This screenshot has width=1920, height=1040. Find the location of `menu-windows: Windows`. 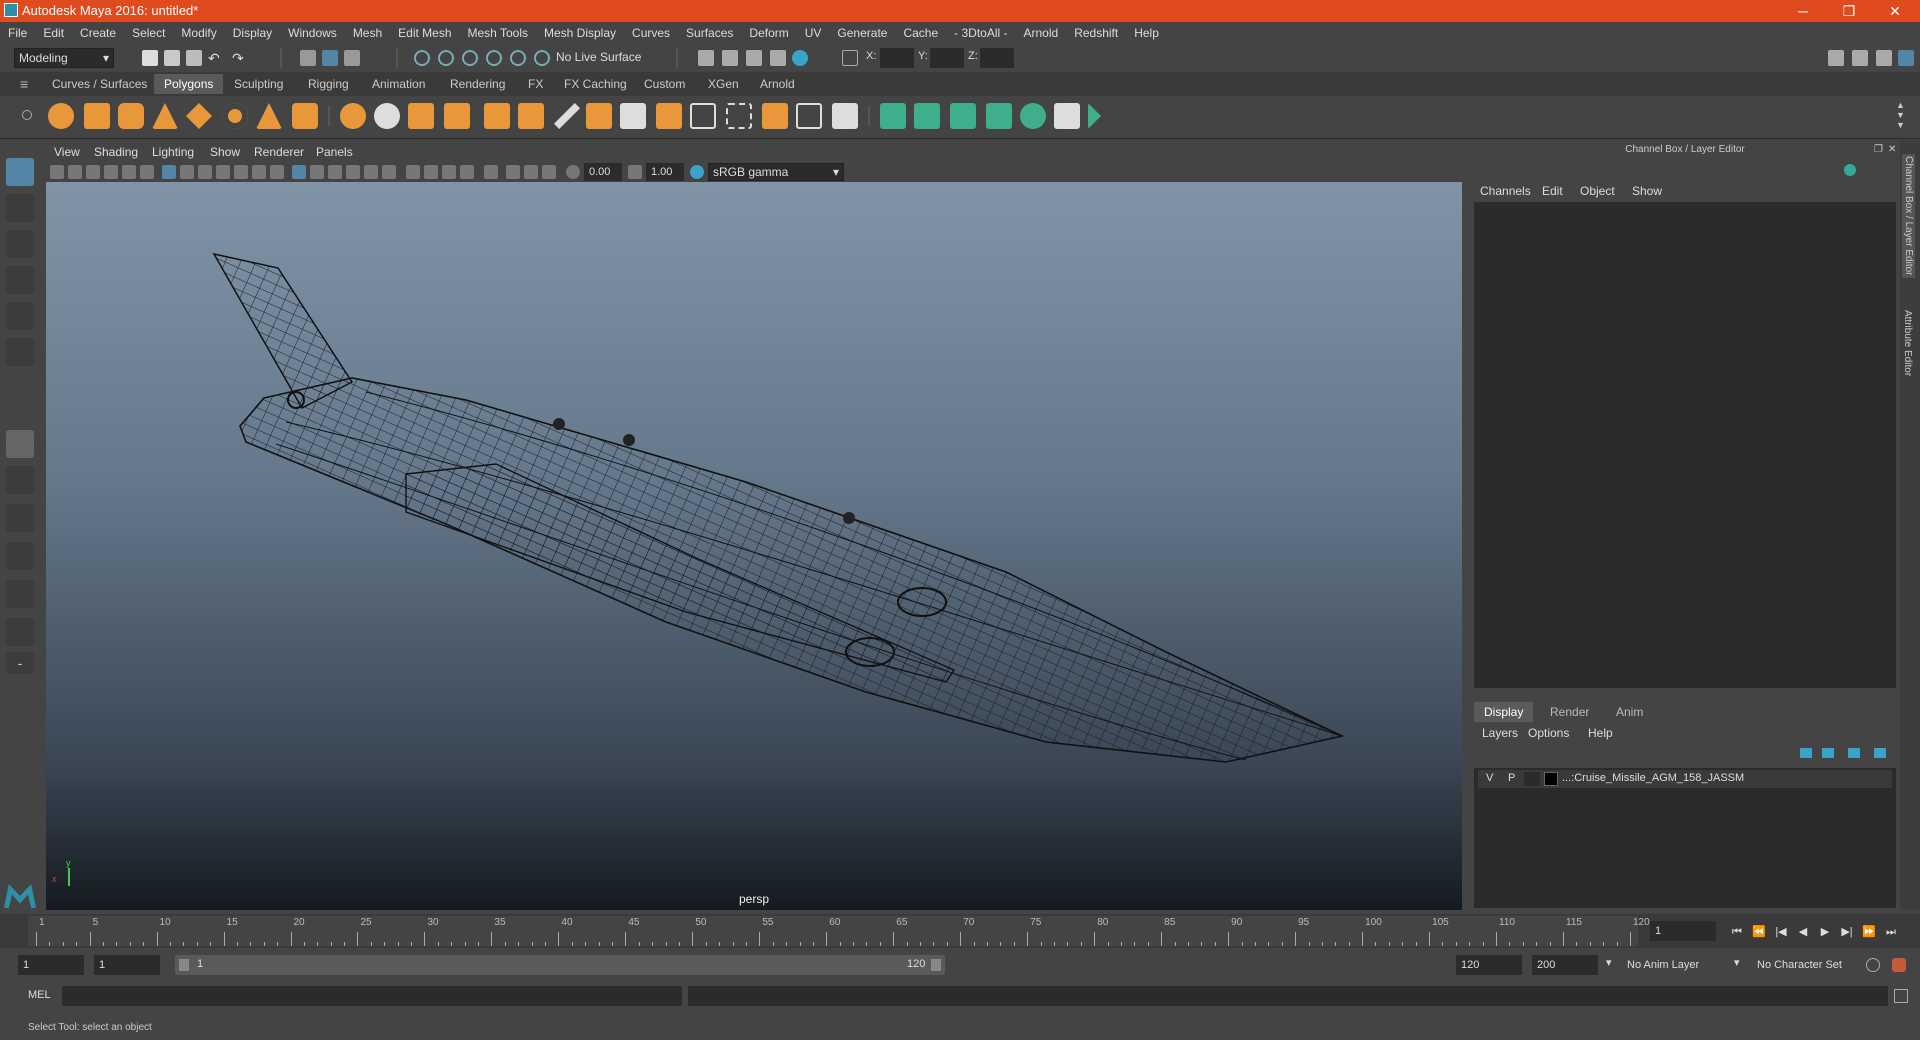

menu-windows: Windows is located at coordinates (312, 33).